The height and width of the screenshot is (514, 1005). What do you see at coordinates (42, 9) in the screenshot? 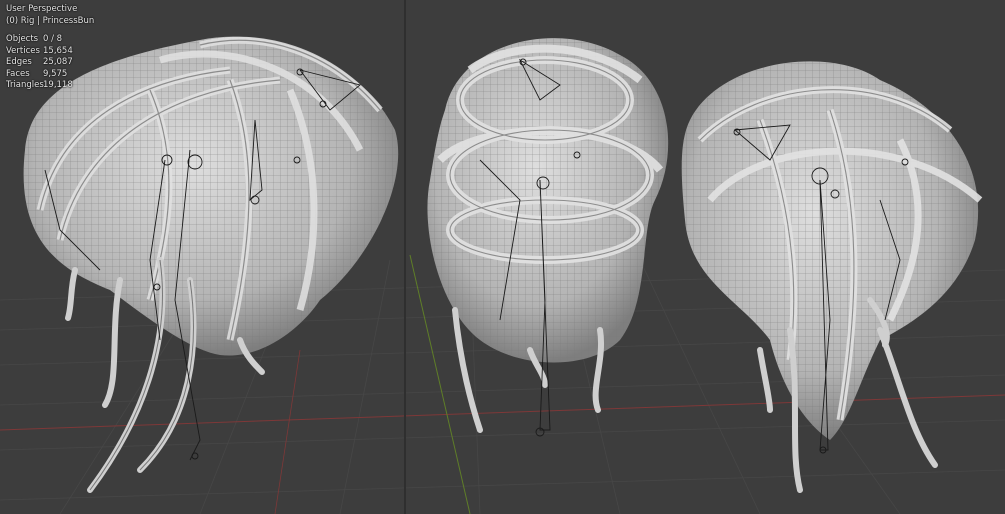
I see `view-name: User Perspective` at bounding box center [42, 9].